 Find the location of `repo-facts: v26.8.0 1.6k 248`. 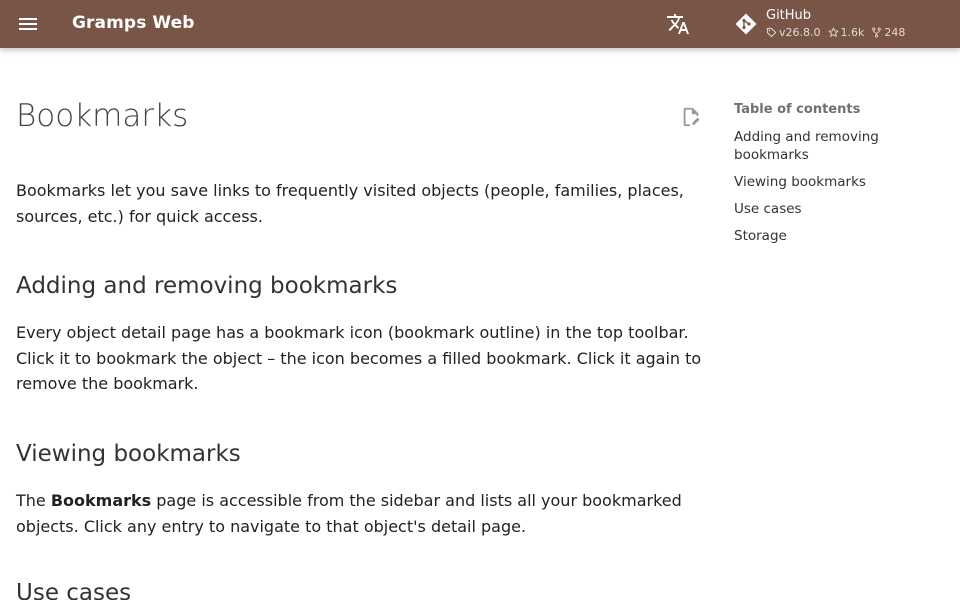

repo-facts: v26.8.0 1.6k 248 is located at coordinates (839, 32).